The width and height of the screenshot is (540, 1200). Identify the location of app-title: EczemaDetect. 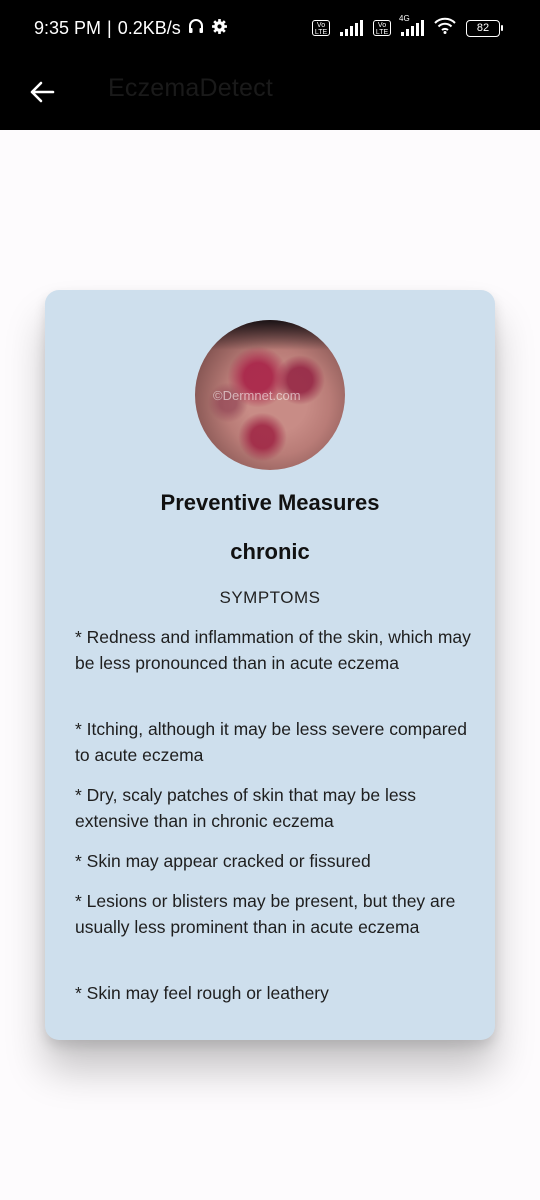
(190, 88).